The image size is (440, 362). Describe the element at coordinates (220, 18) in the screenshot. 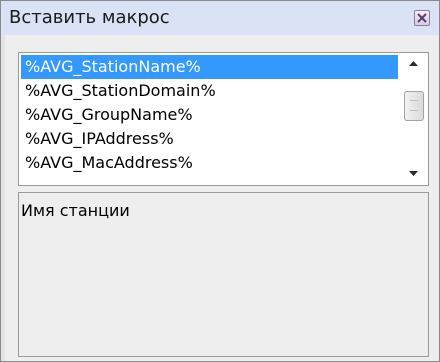

I see `title-bar: Вставить макрос` at that location.